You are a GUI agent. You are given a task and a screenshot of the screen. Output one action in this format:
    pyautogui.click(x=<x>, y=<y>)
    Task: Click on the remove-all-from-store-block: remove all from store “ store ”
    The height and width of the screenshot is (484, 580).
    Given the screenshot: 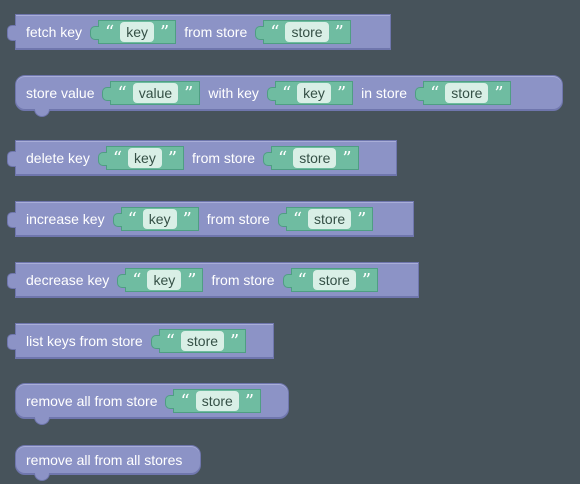 What is the action you would take?
    pyautogui.click(x=152, y=404)
    